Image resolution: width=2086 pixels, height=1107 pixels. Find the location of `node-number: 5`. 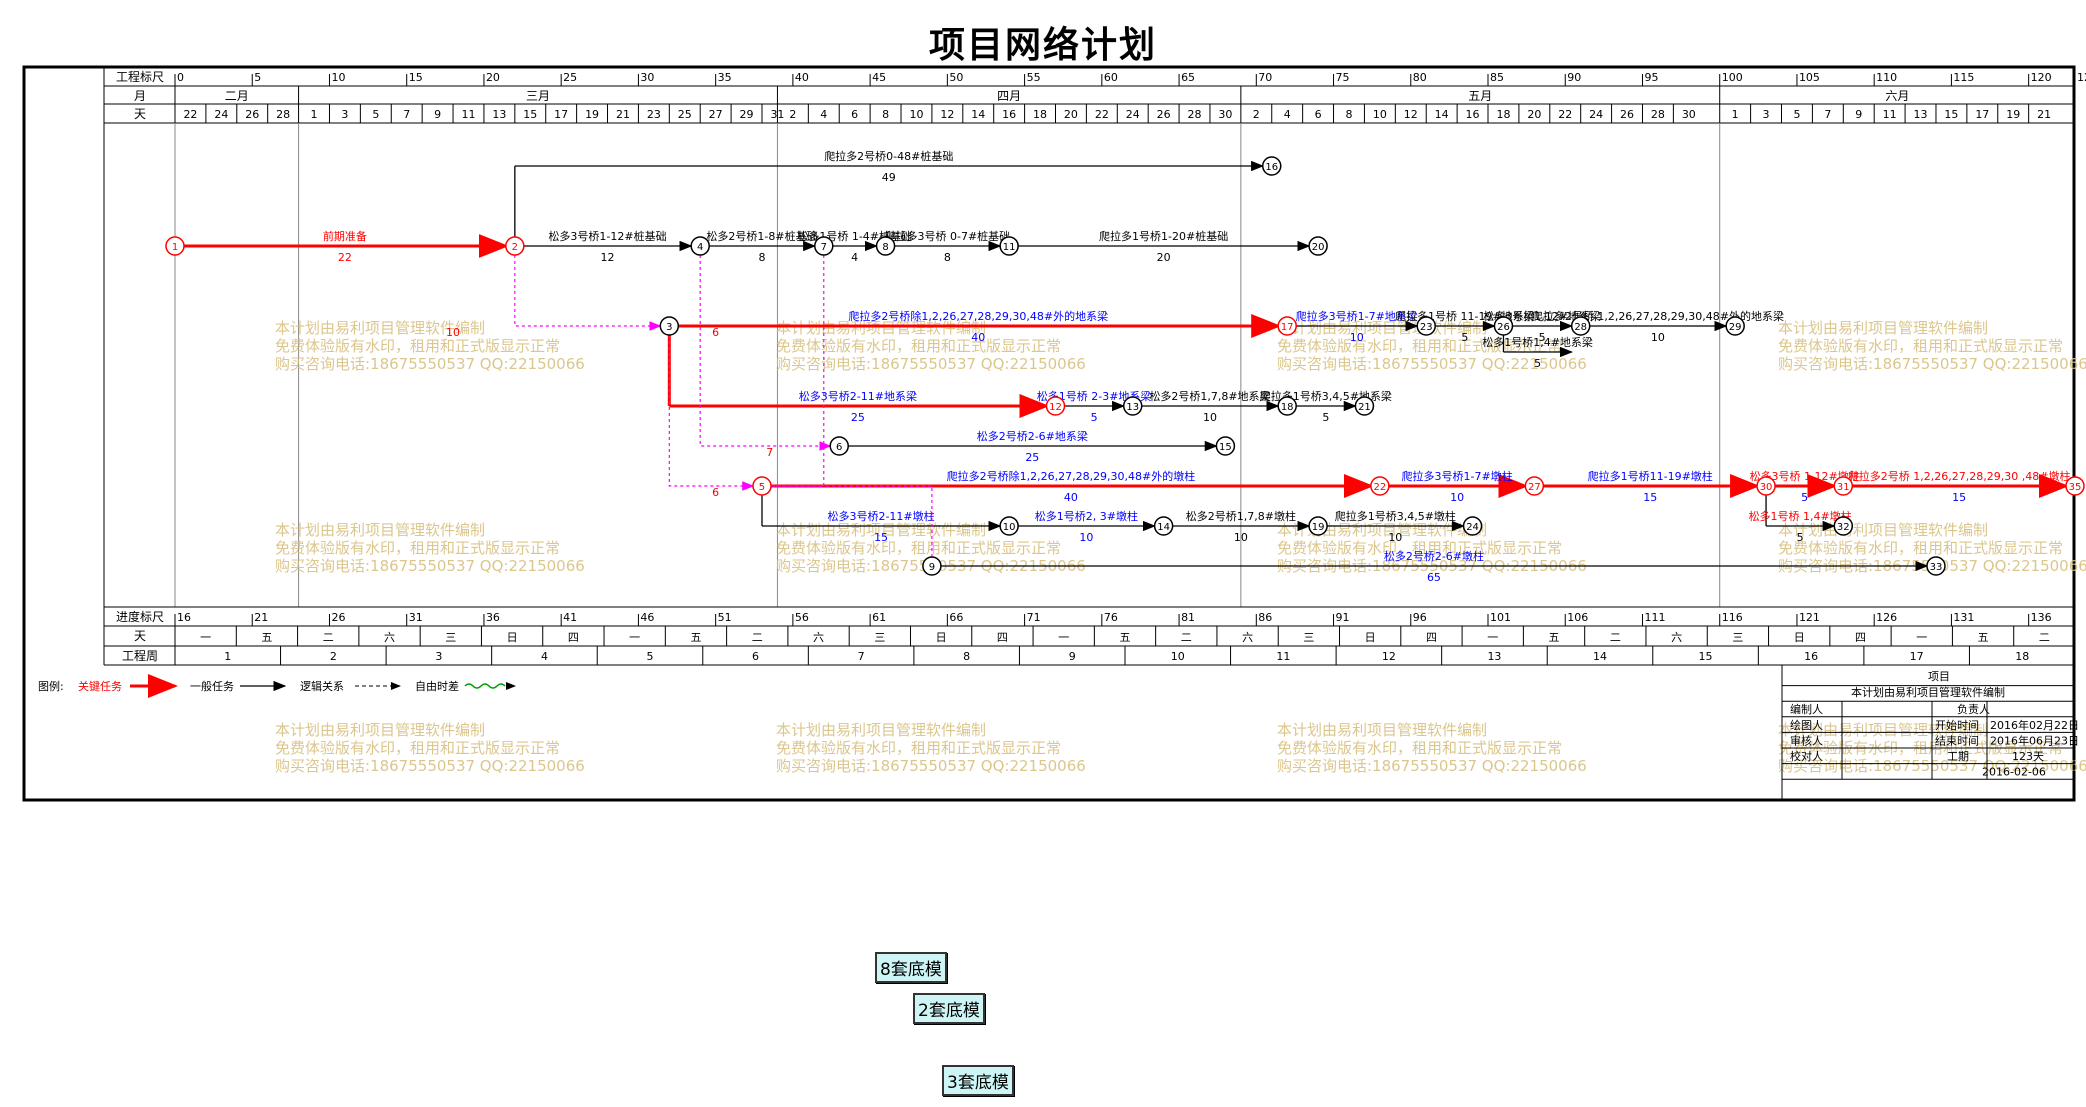

node-number: 5 is located at coordinates (762, 487).